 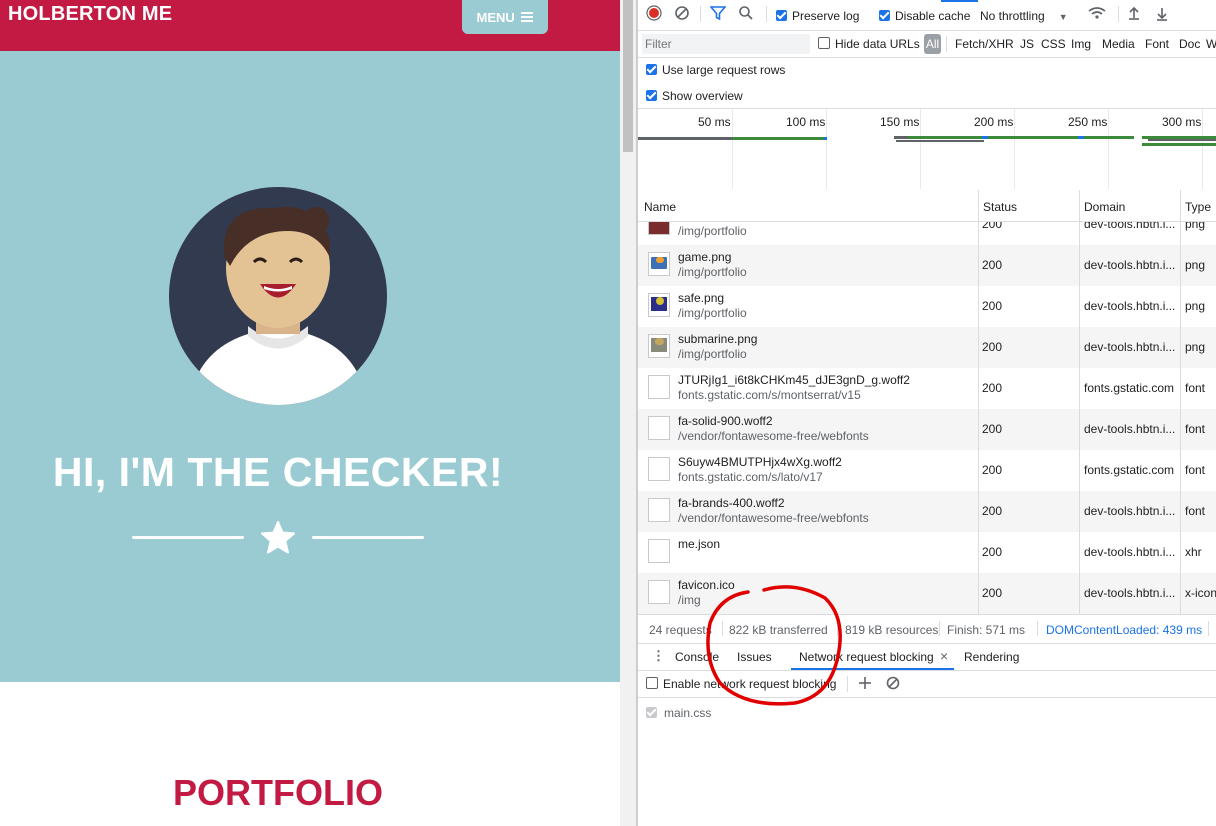 I want to click on kebab-menu-icon: ⋮, so click(x=658, y=656).